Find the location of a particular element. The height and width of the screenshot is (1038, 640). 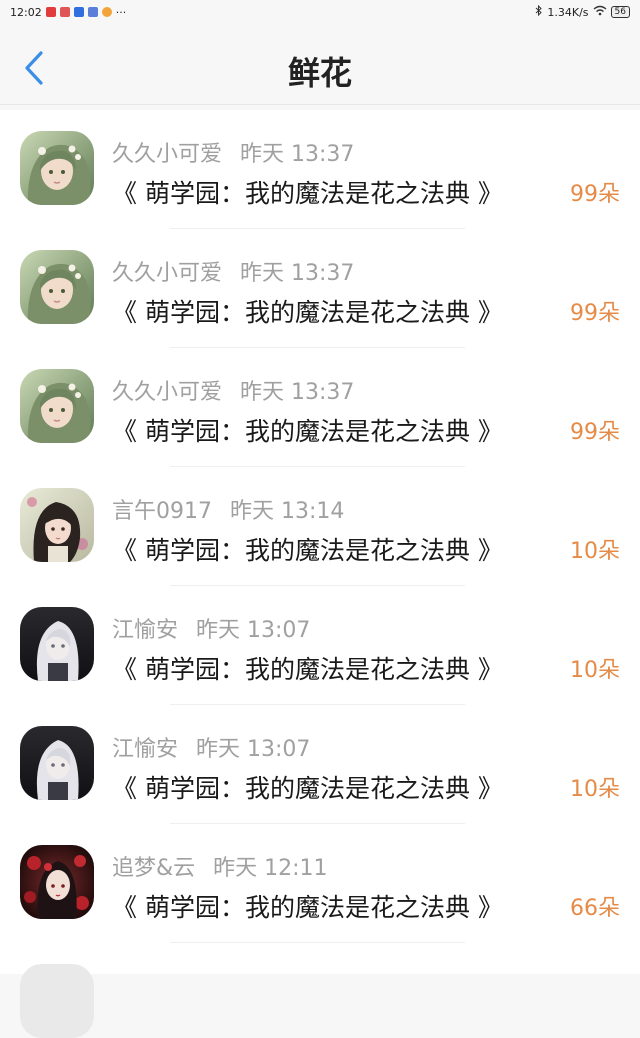

user-name: 言午0917 is located at coordinates (162, 511).